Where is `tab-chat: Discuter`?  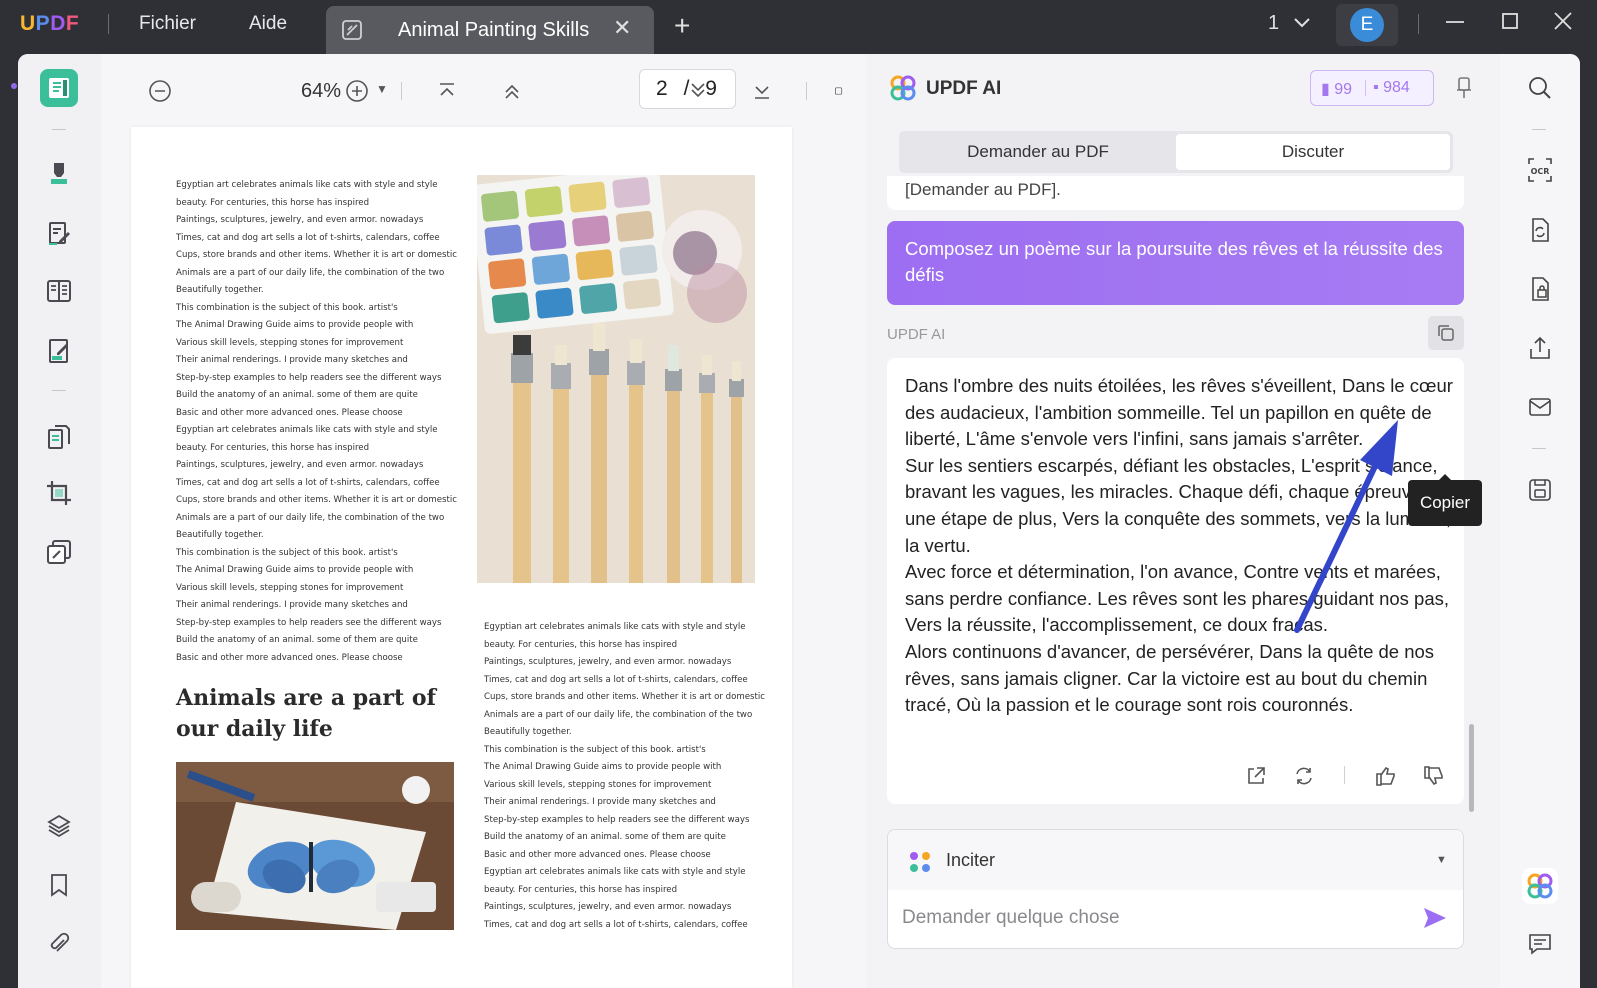
tab-chat: Discuter is located at coordinates (1313, 152).